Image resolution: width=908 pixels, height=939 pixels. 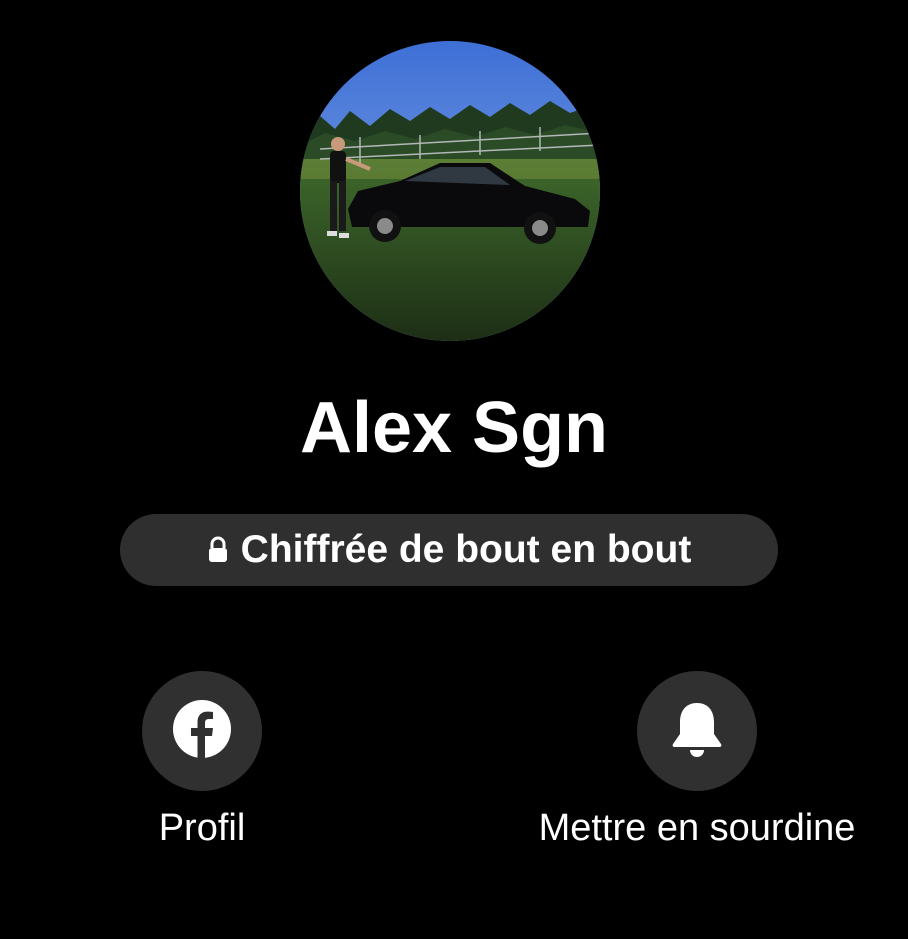 What do you see at coordinates (218, 550) in the screenshot?
I see `lock-icon` at bounding box center [218, 550].